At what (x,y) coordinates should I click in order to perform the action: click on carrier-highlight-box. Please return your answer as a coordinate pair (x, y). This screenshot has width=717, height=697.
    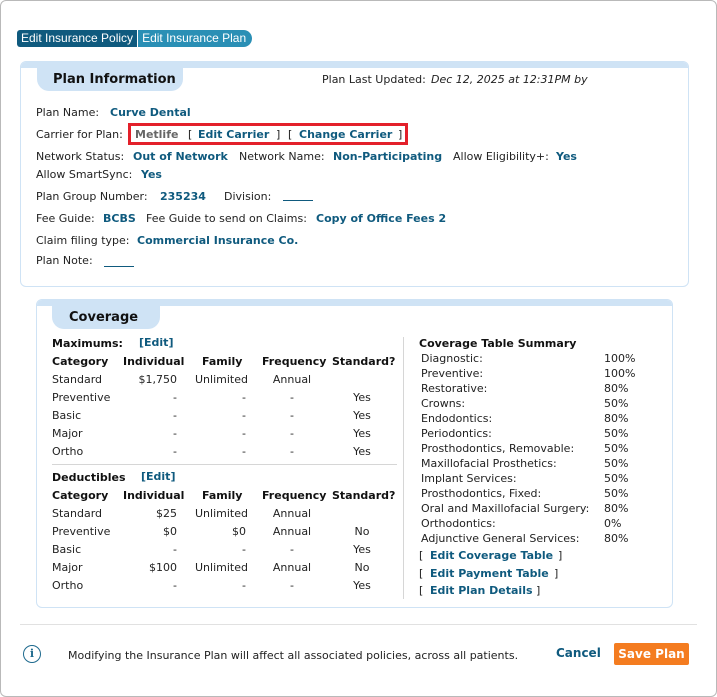
    Looking at the image, I should click on (268, 134).